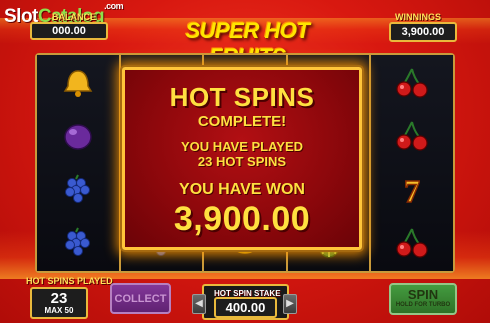  What do you see at coordinates (74, 17) in the screenshot?
I see `balance-label: BALANCE` at bounding box center [74, 17].